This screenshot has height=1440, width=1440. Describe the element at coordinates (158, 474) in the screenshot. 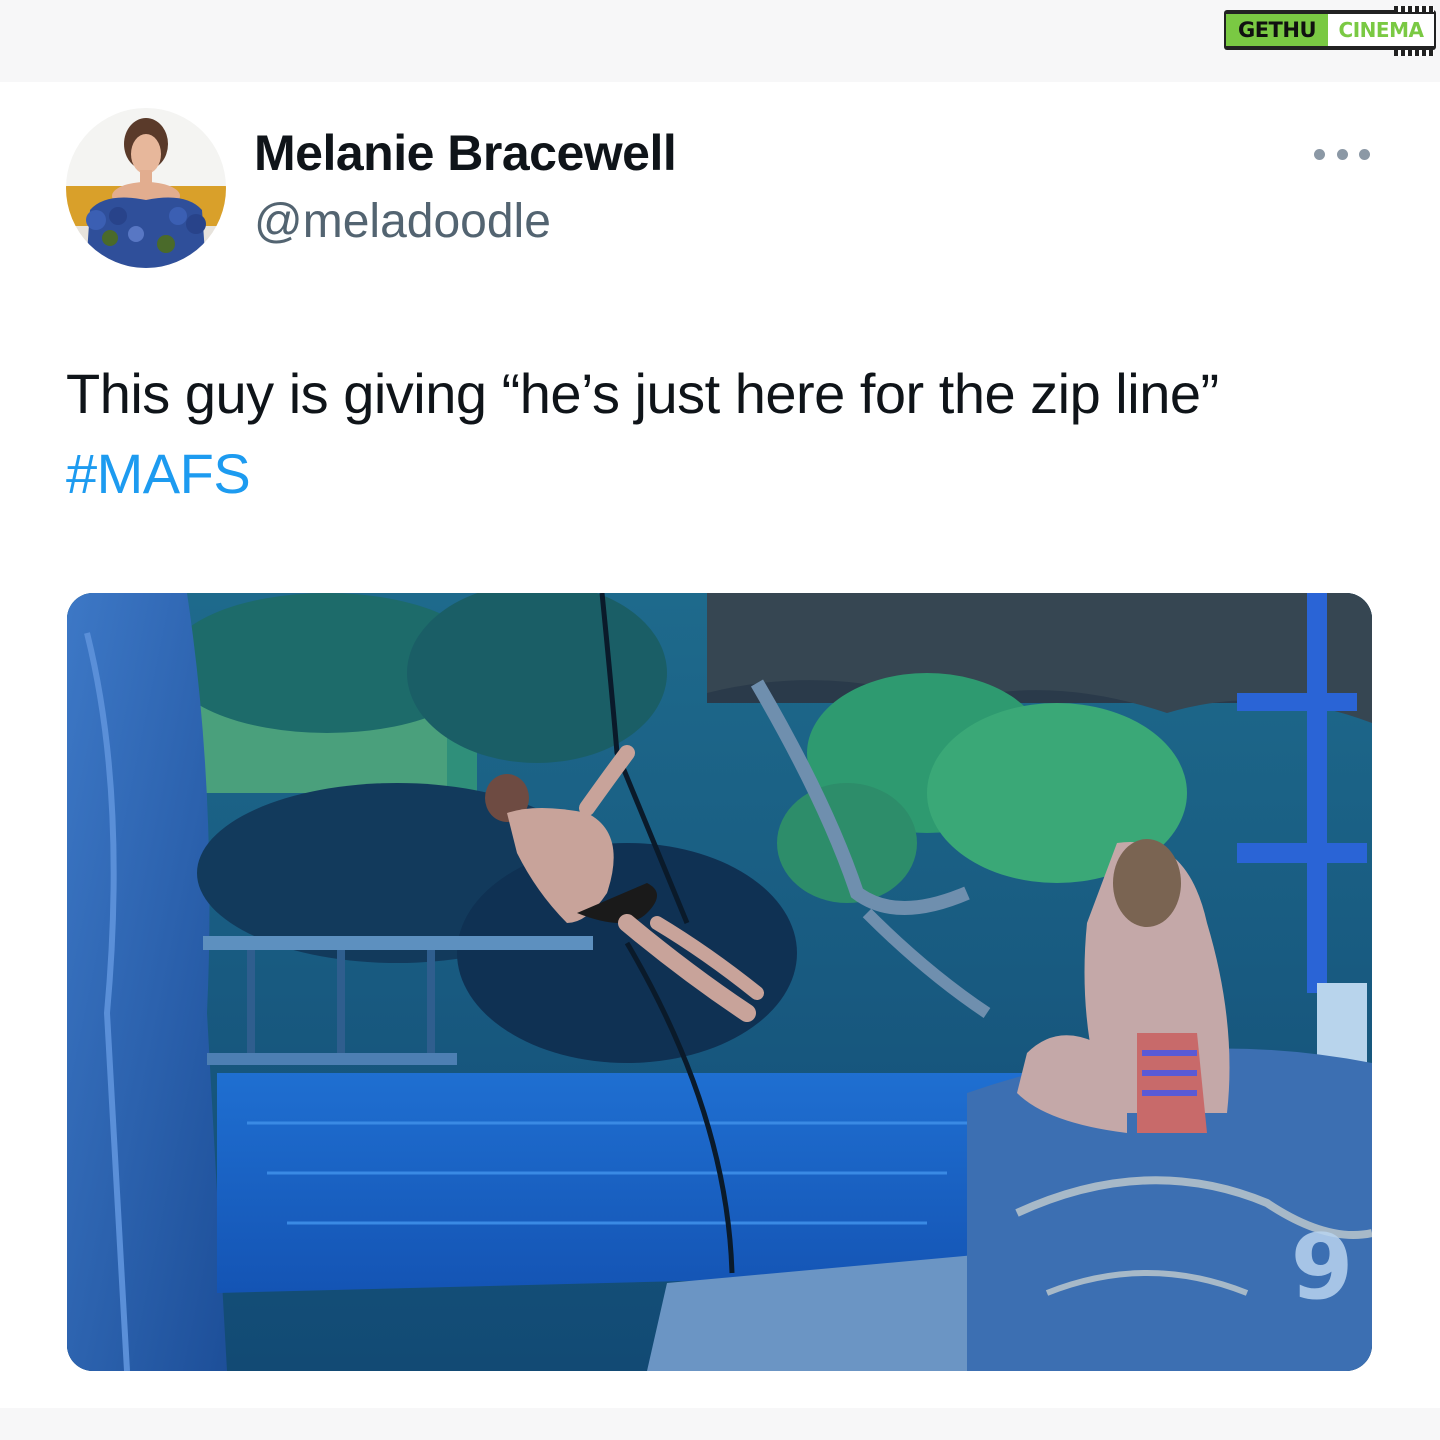

I see `hashtag-link: #MAFS` at that location.